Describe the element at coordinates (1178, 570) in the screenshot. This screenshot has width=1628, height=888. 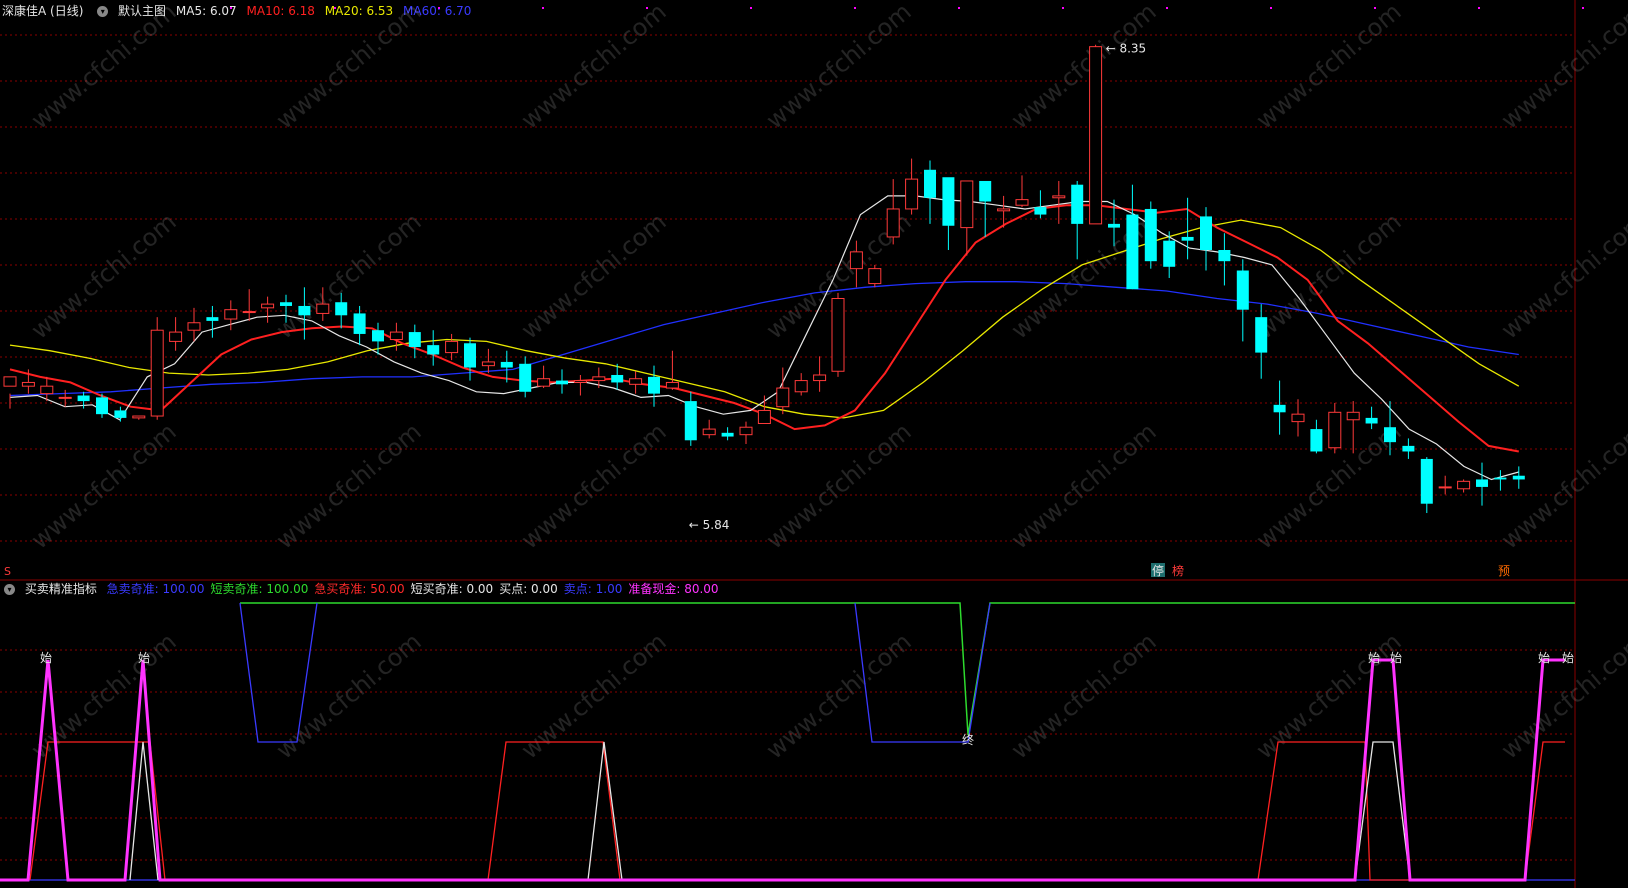
I see `list-marker: 榜` at that location.